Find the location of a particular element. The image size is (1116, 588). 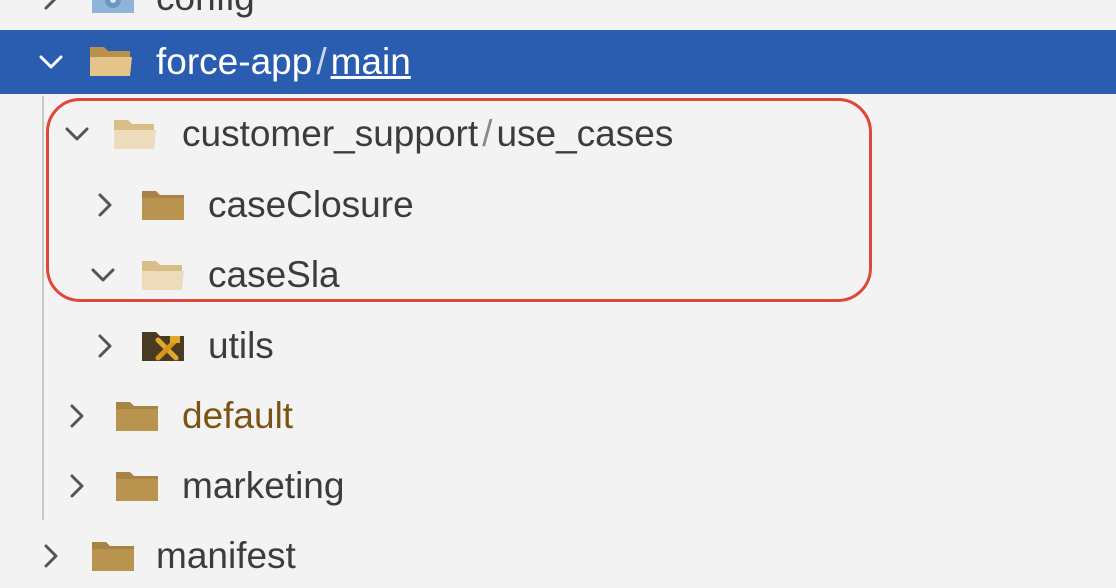

tree-item-label: marketing is located at coordinates (263, 485).